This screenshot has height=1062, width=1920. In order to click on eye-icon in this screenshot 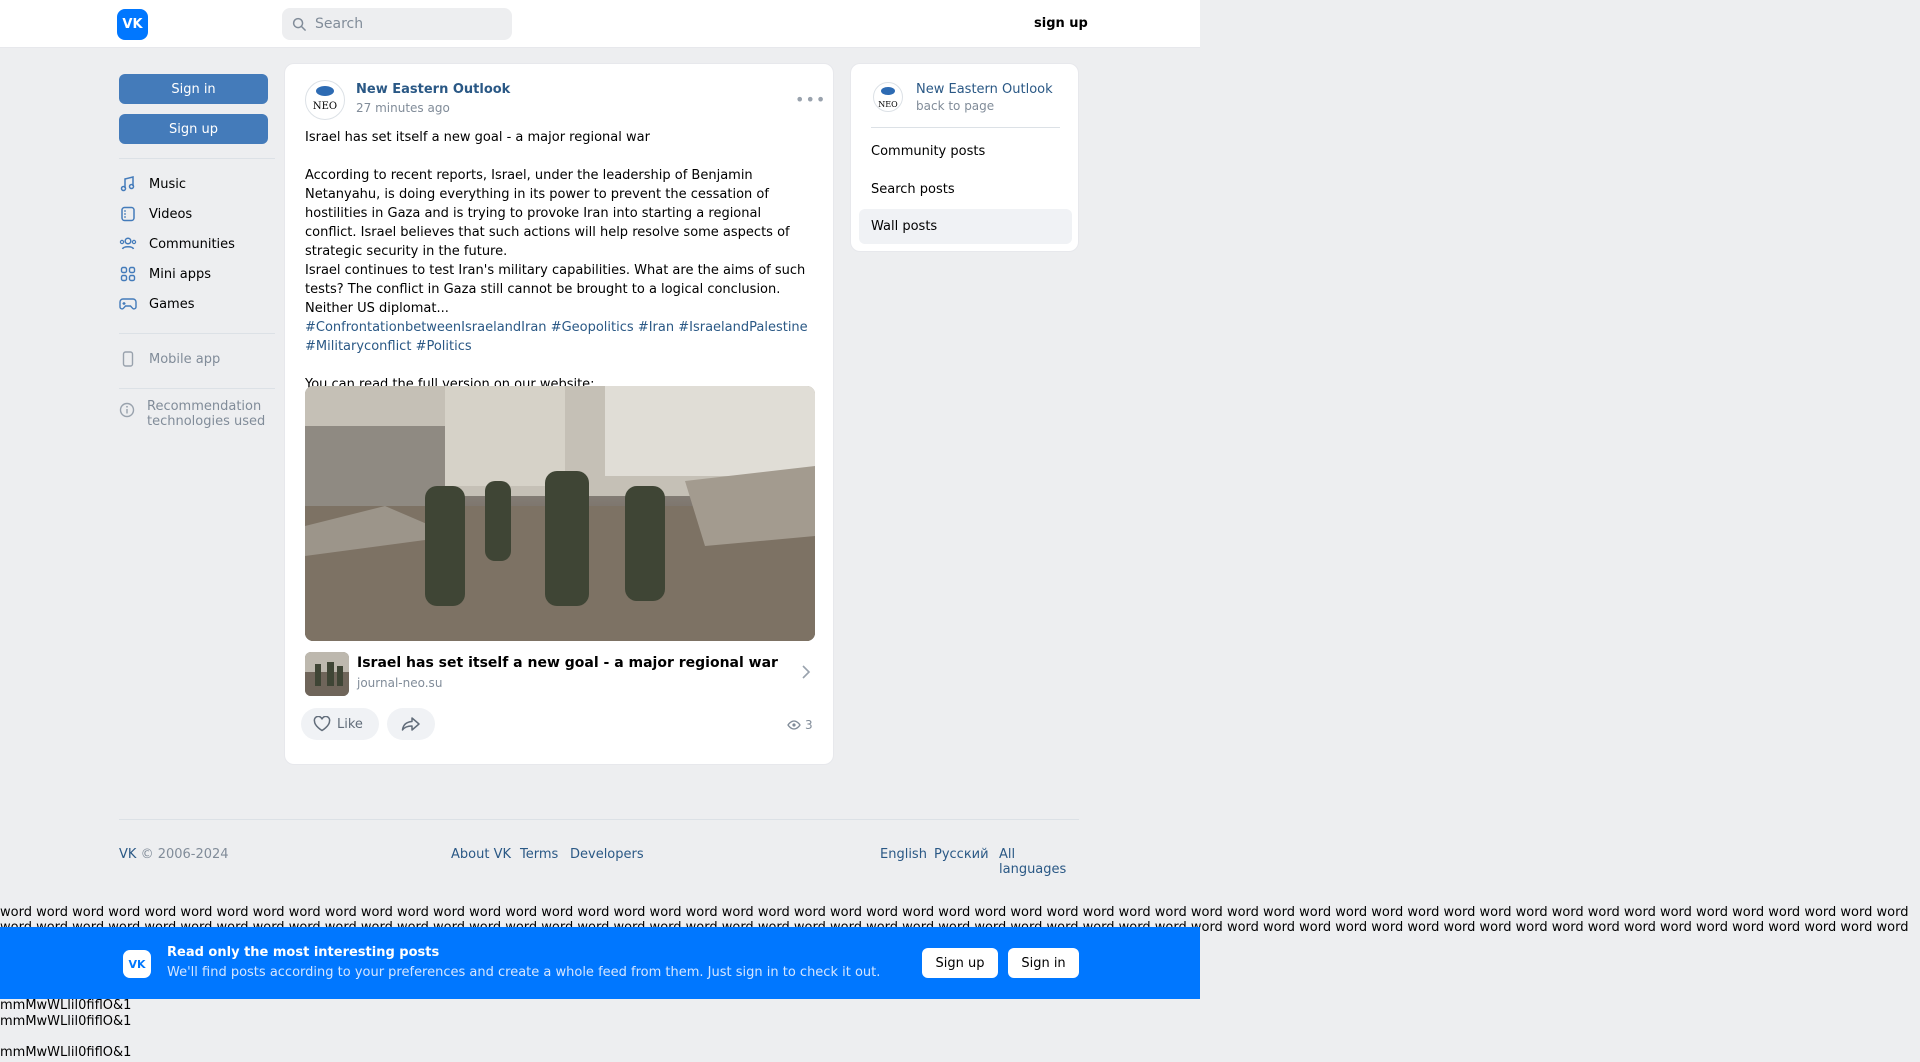, I will do `click(794, 725)`.